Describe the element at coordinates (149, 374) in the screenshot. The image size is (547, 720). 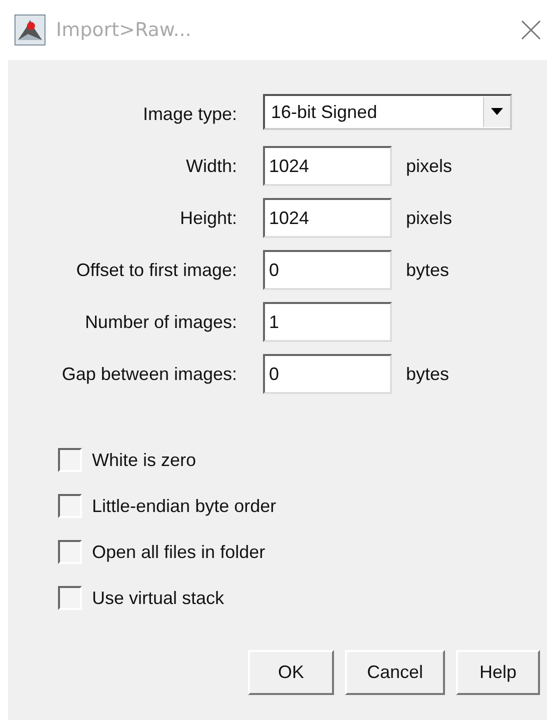
I see `field-label: Gap between images:` at that location.